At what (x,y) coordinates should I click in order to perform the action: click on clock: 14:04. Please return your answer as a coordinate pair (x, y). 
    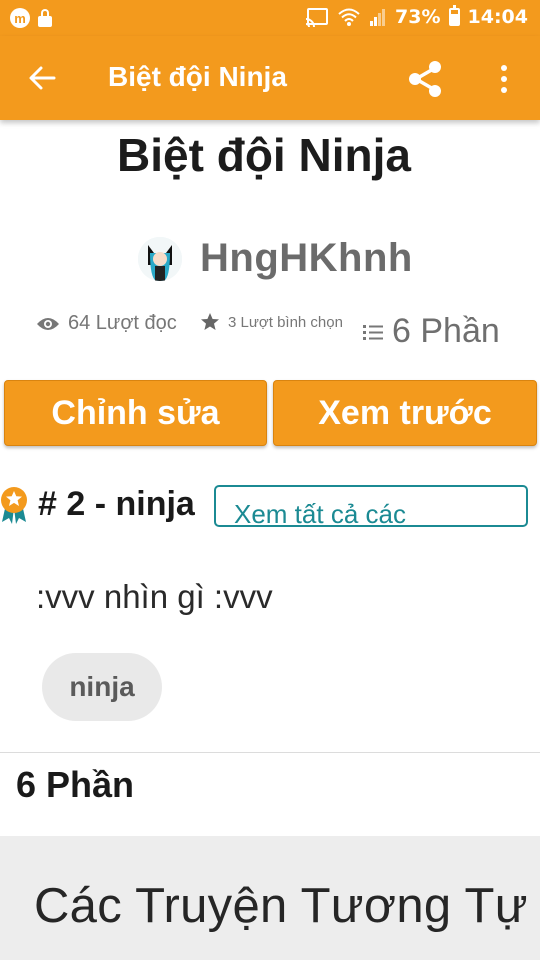
    Looking at the image, I should click on (497, 17).